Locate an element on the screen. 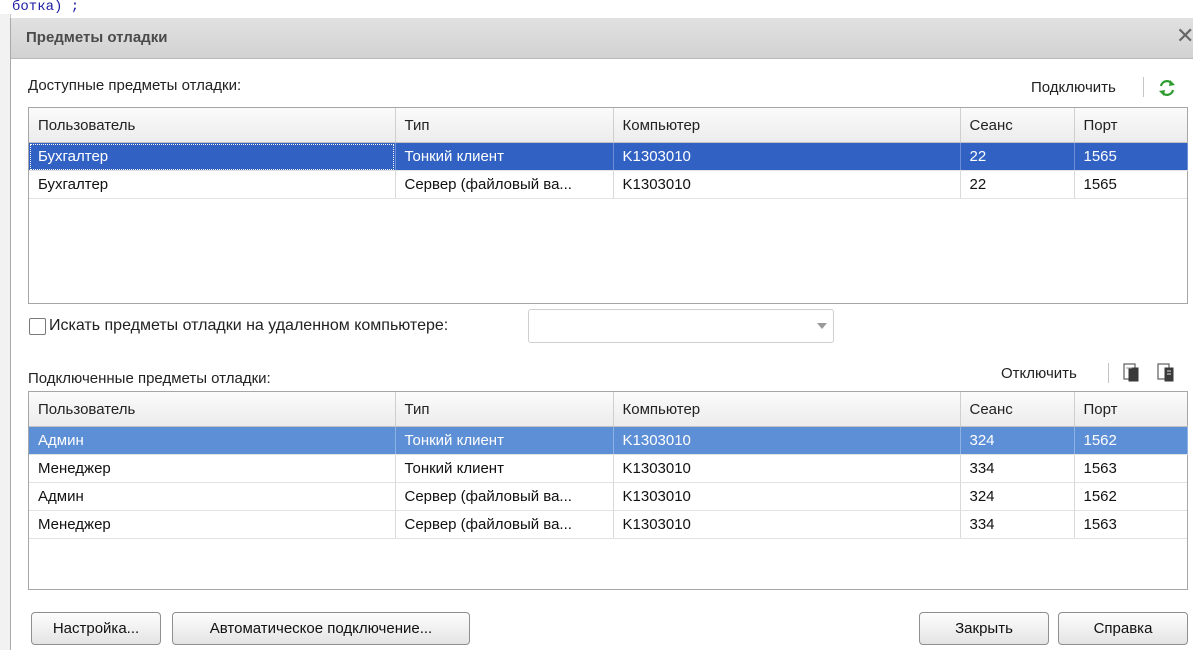  disconnect-button: Отключить is located at coordinates (1039, 373).